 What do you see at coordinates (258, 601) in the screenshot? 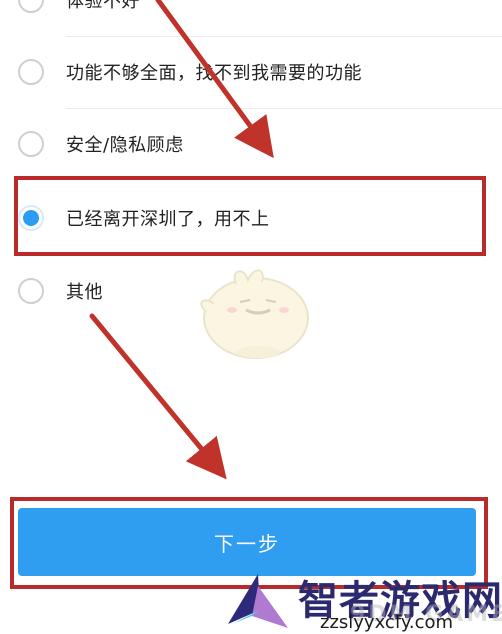
I see `zhizhe-logo-icon` at bounding box center [258, 601].